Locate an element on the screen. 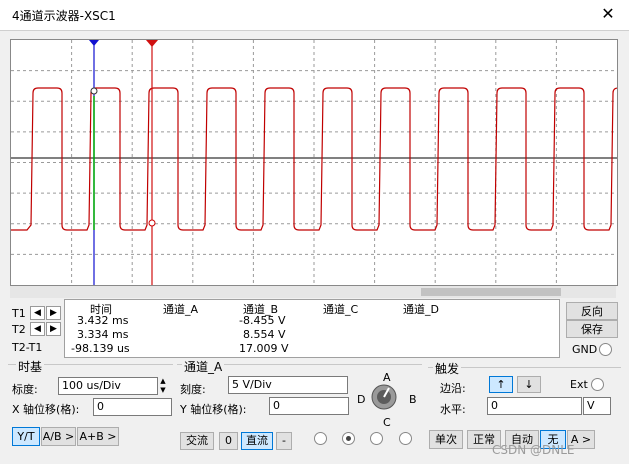 Image resolution: width=629 pixels, height=464 pixels. gnd-label: GND is located at coordinates (585, 349).